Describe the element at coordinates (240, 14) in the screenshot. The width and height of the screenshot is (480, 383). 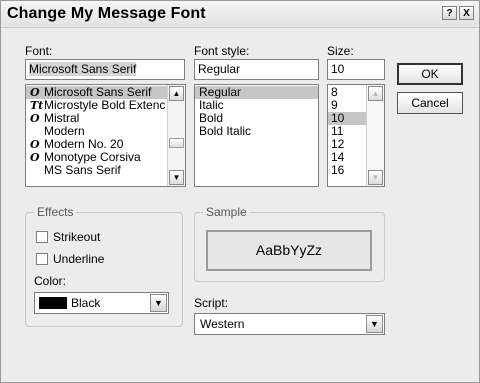
I see `title-bar: Change My Message Font ? X` at that location.